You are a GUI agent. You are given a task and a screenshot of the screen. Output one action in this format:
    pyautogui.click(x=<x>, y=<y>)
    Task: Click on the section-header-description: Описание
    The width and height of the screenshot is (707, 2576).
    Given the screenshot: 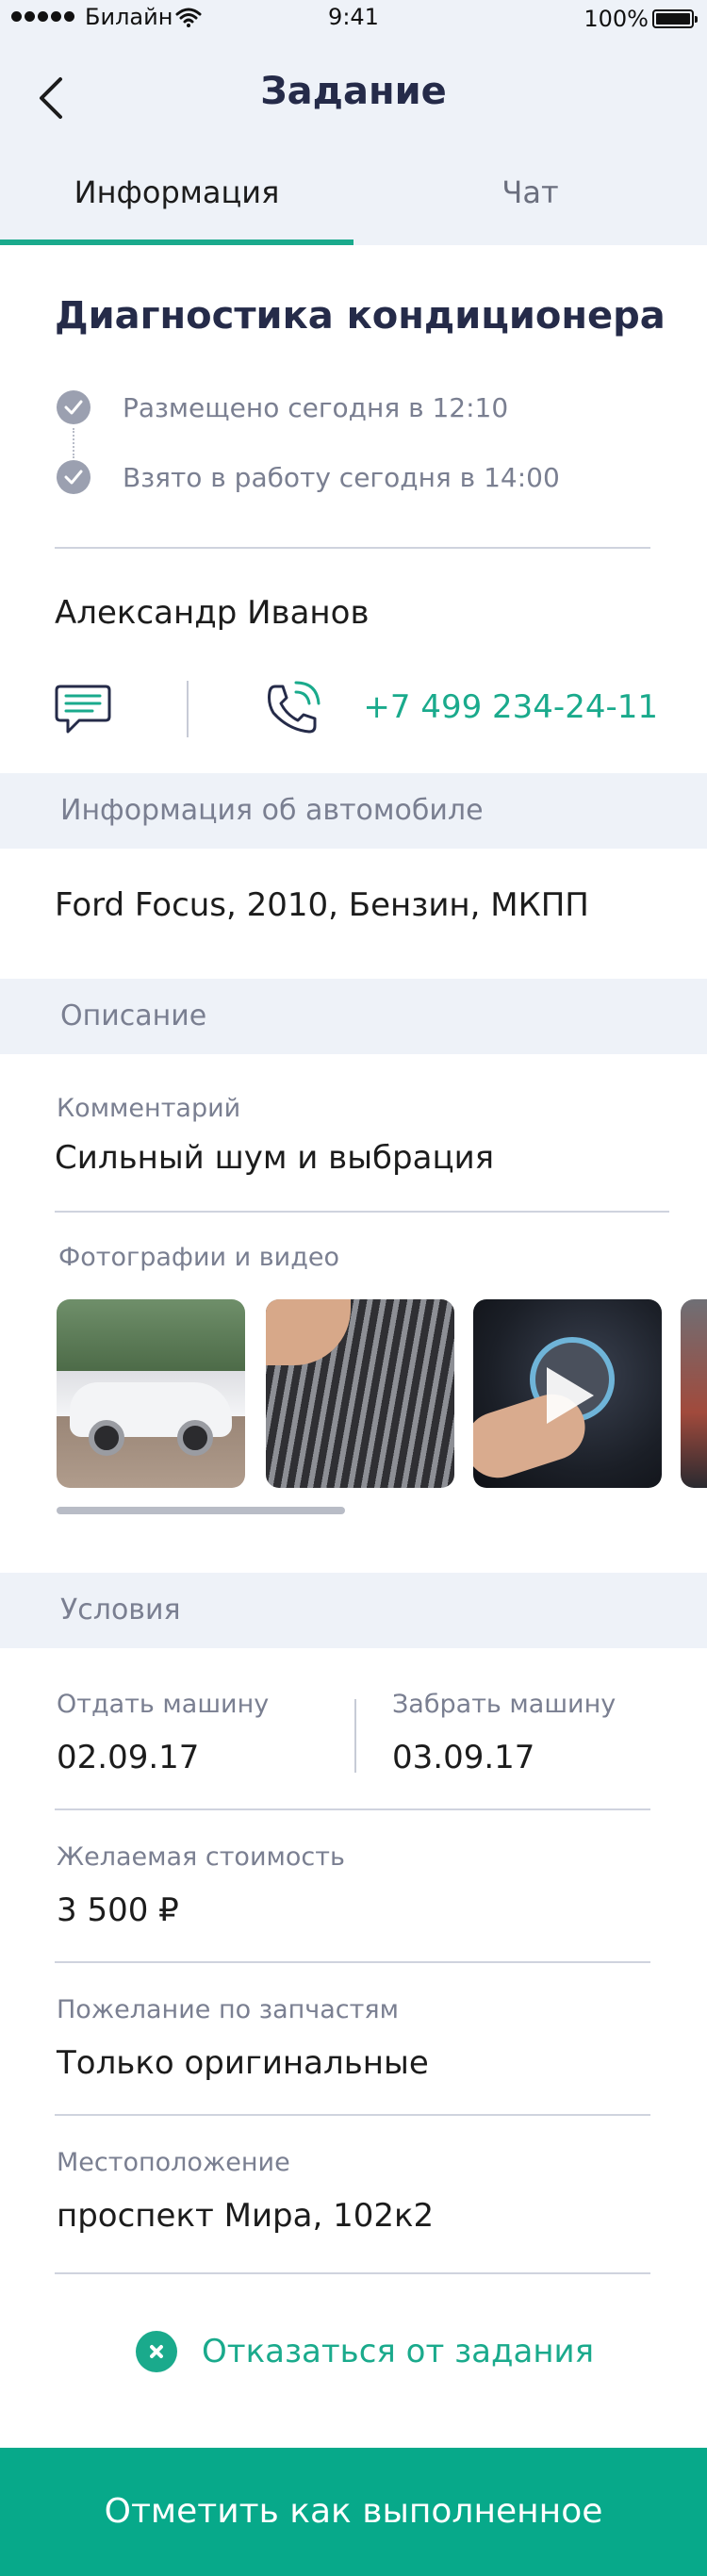 What is the action you would take?
    pyautogui.click(x=353, y=1016)
    